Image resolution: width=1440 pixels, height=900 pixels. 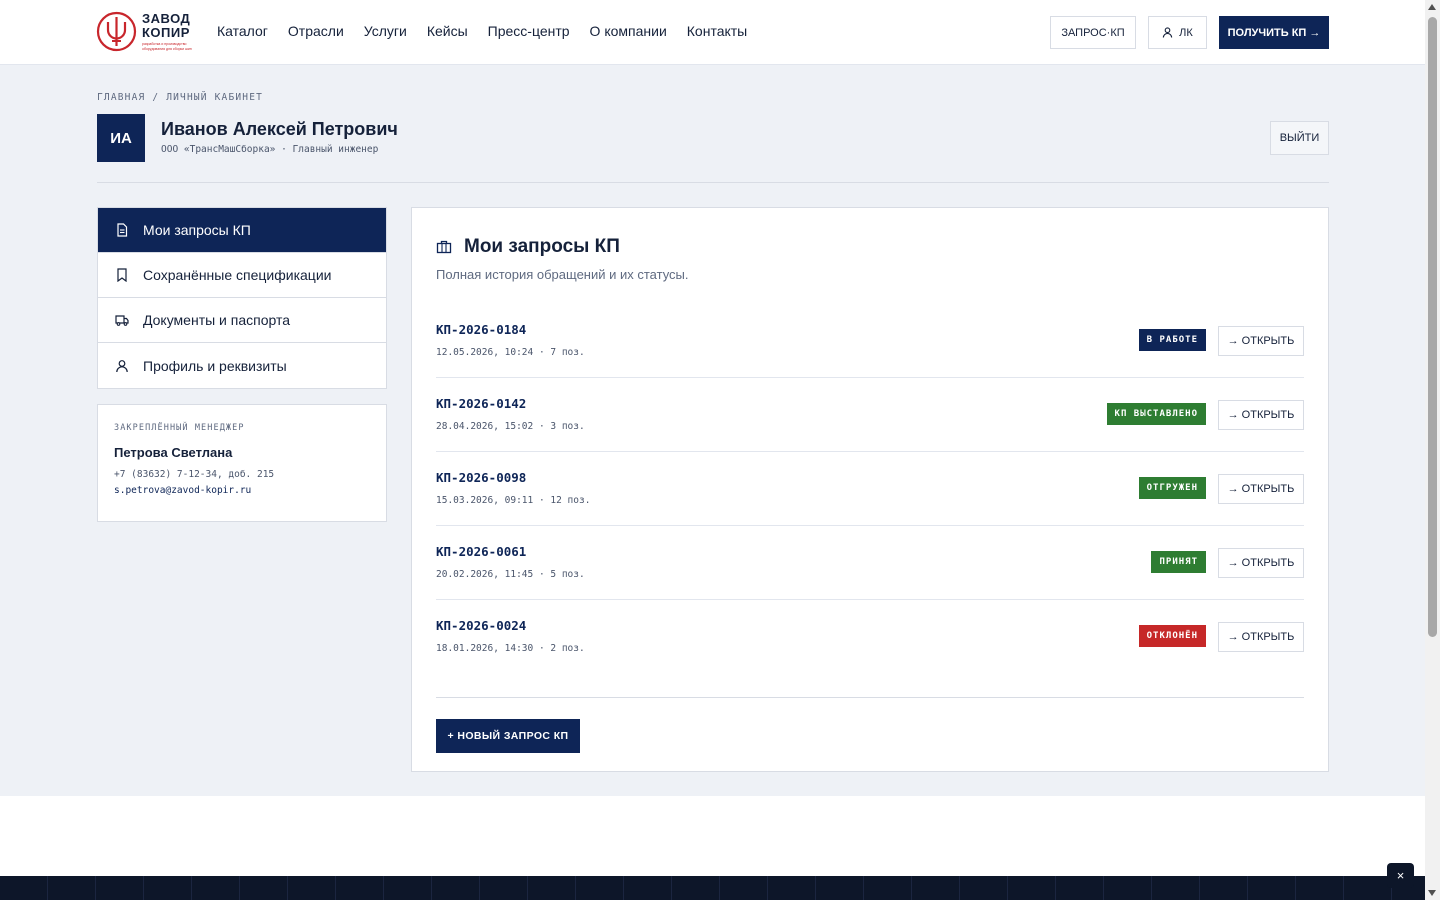 I want to click on sidebar-item-my-requests: Мои запросы КП, so click(x=242, y=230).